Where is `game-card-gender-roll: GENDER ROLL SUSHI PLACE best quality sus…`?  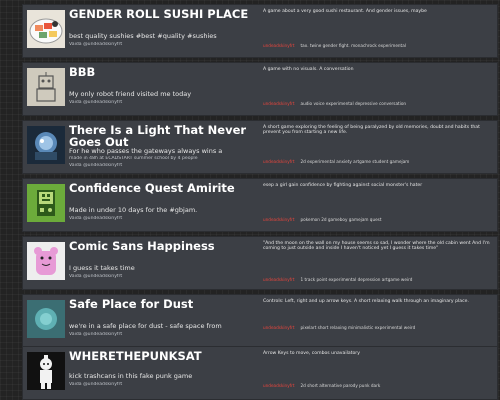
game-card-gender-roll: GENDER ROLL SUSHI PLACE best quality sus… is located at coordinates (260, 31).